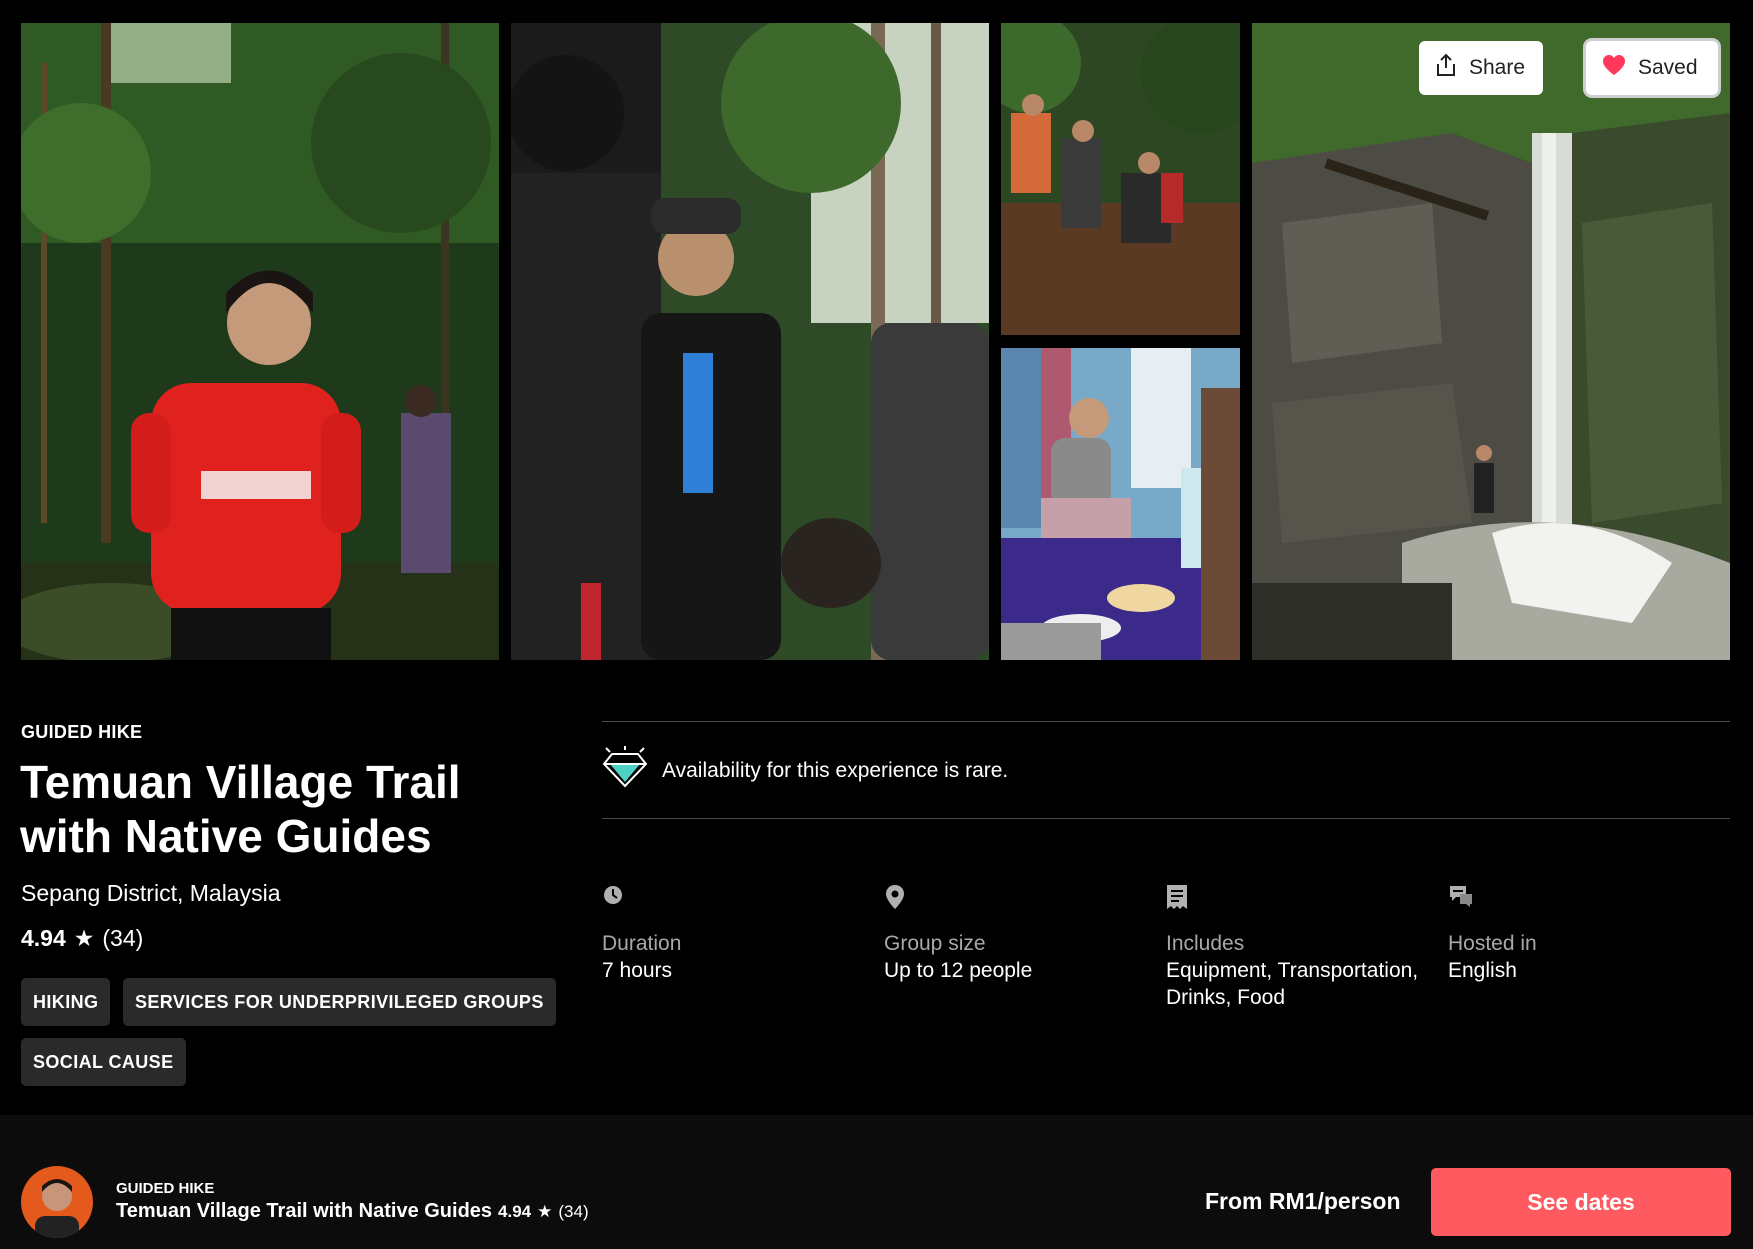 The height and width of the screenshot is (1249, 1753). I want to click on fact-group-size: Group size Up to 12 people, so click(1014, 934).